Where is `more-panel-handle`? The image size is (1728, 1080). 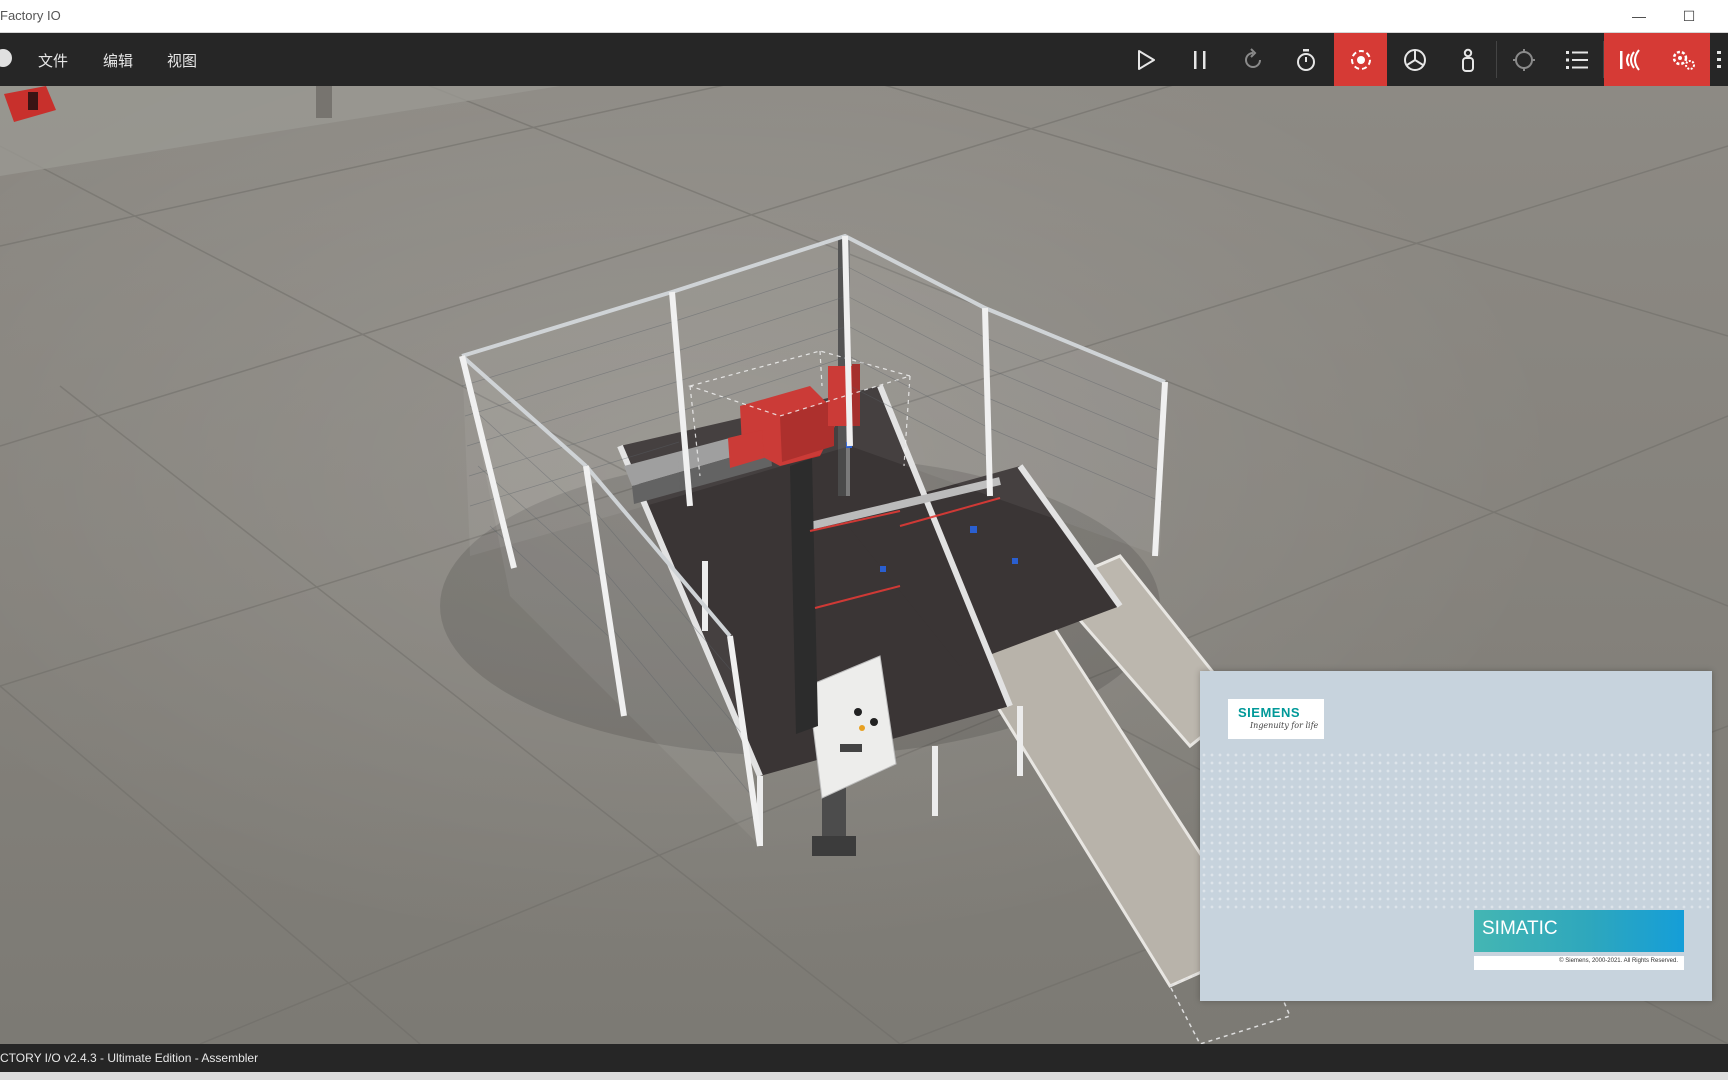 more-panel-handle is located at coordinates (1719, 59).